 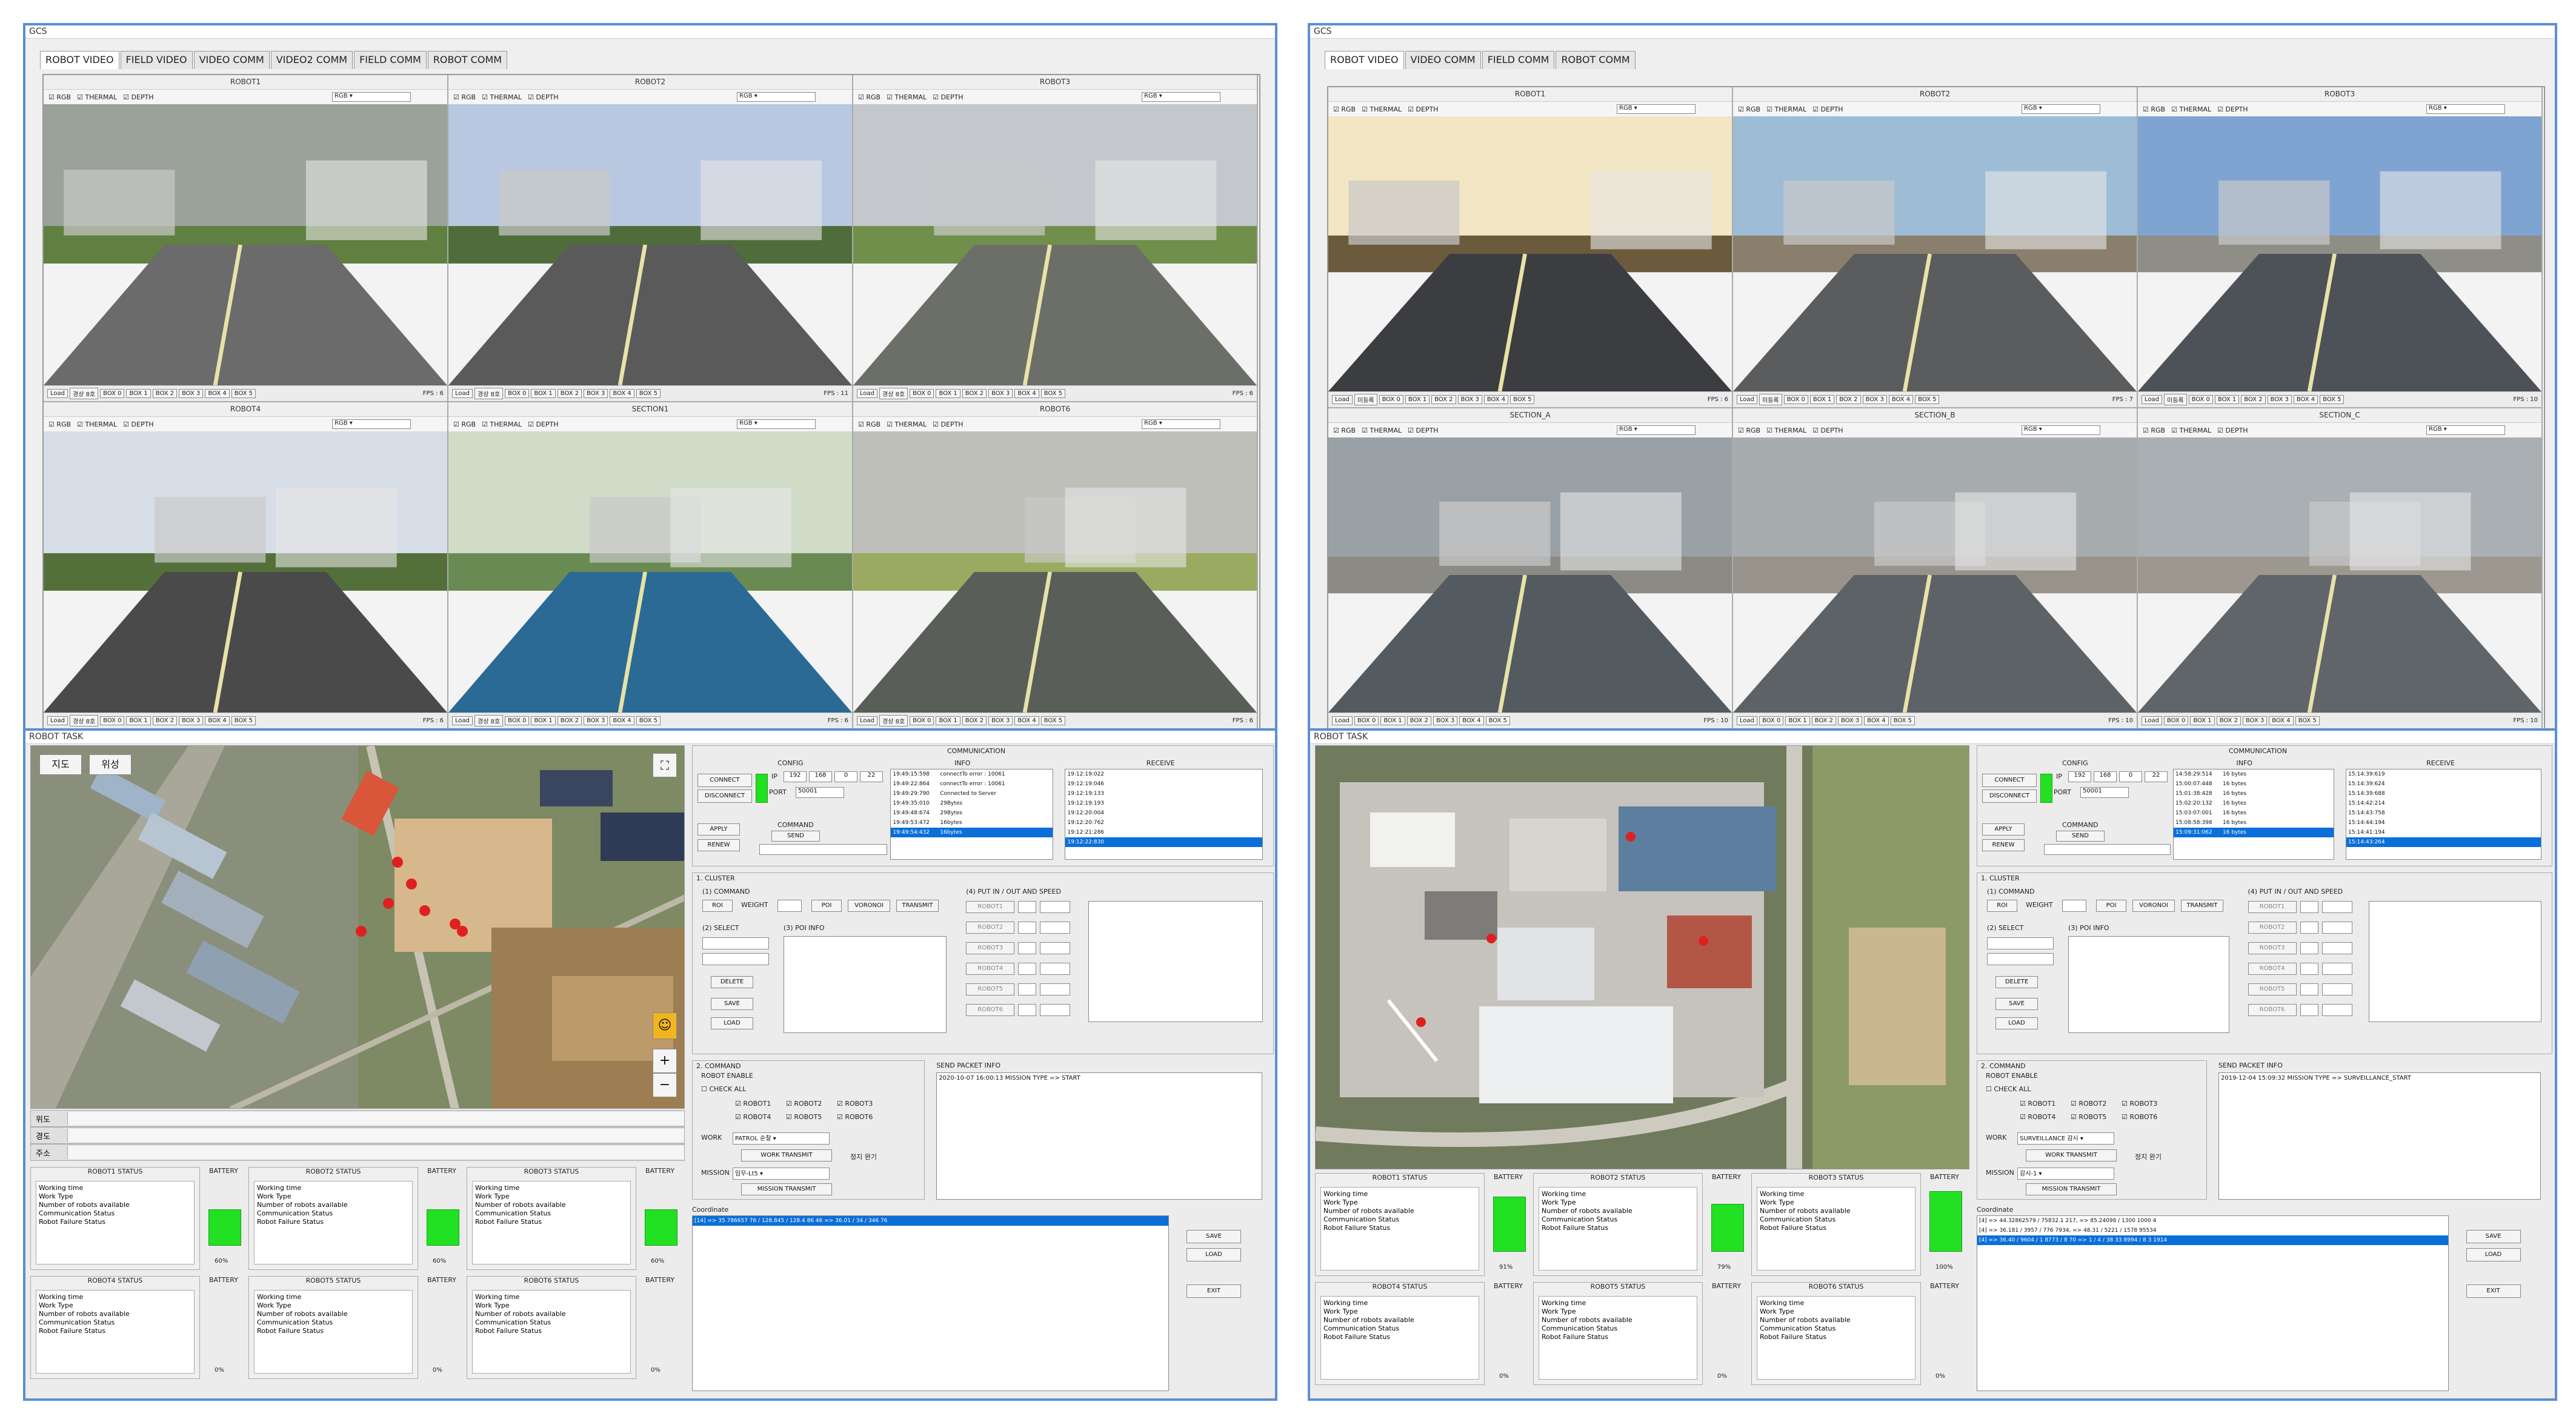 I want to click on robot-enable-checkbox: ☑ ROBOT1, so click(x=2037, y=1104).